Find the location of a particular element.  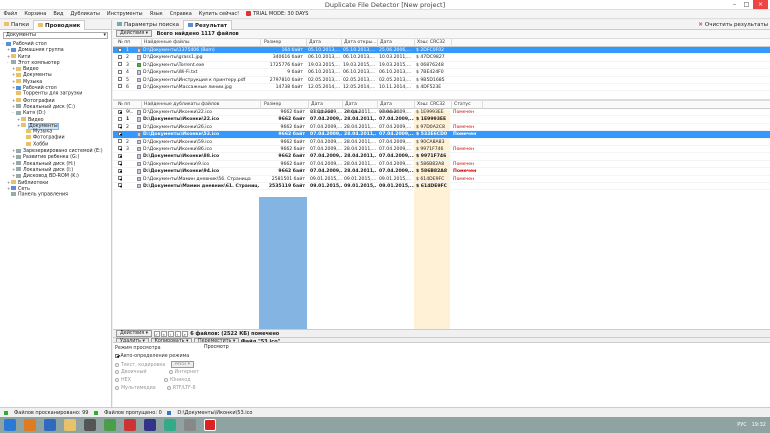

menu-tools: Инструменты is located at coordinates (124, 14).